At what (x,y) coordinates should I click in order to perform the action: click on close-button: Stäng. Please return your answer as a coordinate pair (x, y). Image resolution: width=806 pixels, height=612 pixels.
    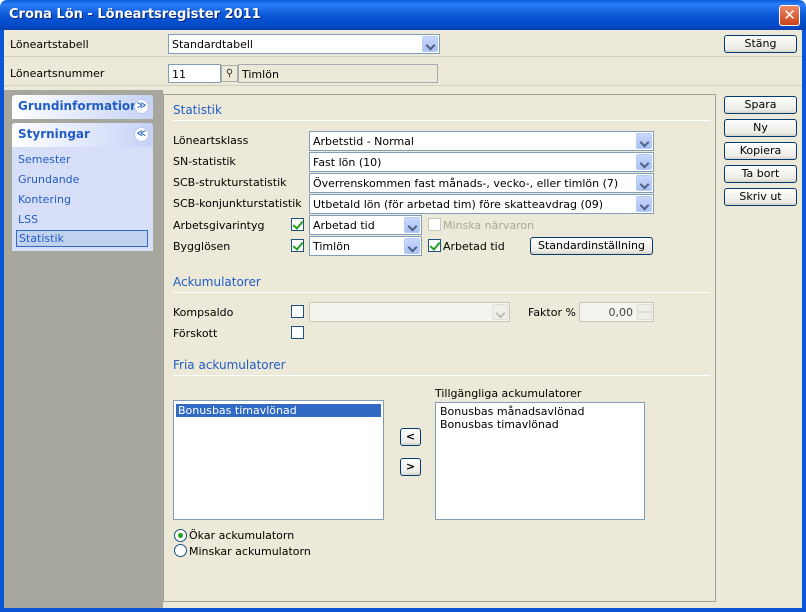
    Looking at the image, I should click on (760, 44).